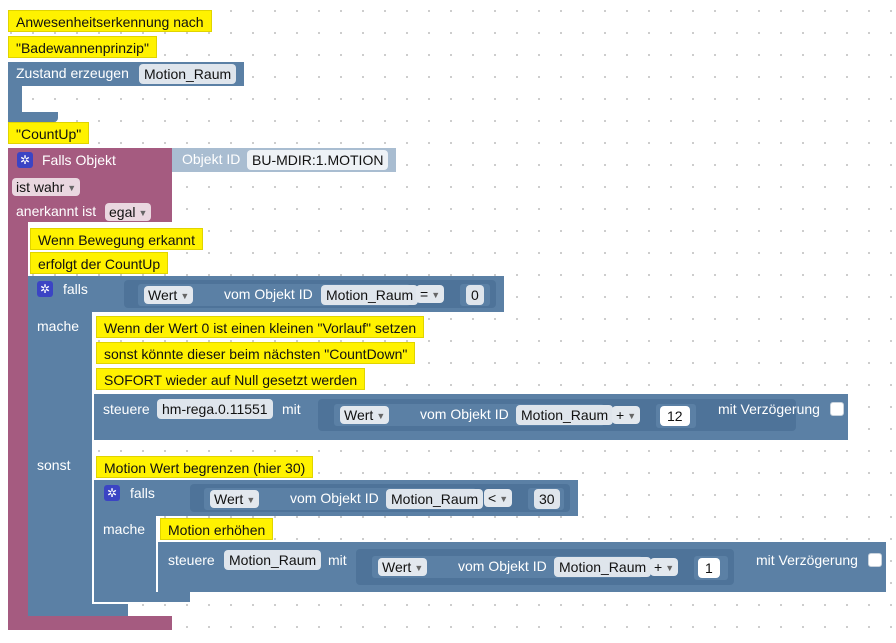 This screenshot has width=896, height=643. I want to click on comment-reset-zero: SOFORT wieder auf Null gesetzt werden, so click(231, 379).